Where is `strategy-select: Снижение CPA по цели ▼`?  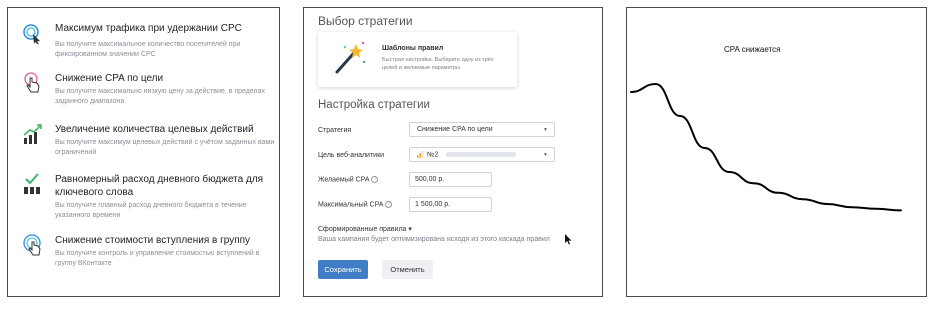 strategy-select: Снижение CPA по цели ▼ is located at coordinates (482, 129).